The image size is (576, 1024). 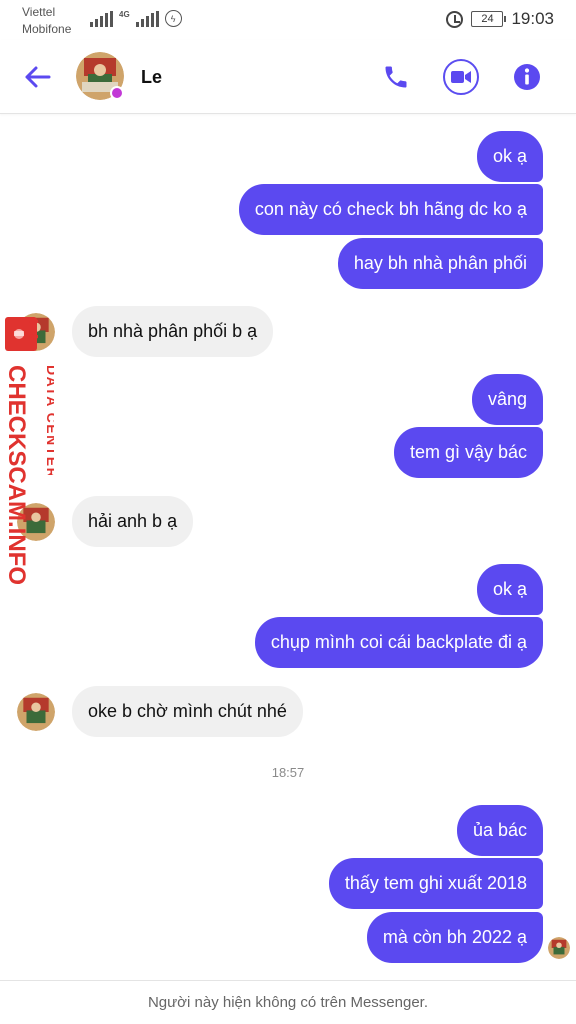 What do you see at coordinates (39, 12) in the screenshot?
I see `carrier-1: Viettel` at bounding box center [39, 12].